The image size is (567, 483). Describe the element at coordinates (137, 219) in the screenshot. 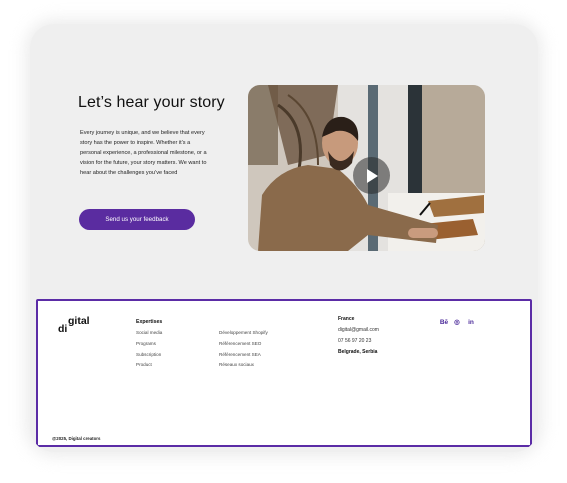

I see `send-feedback-button: Send us your feedback` at that location.